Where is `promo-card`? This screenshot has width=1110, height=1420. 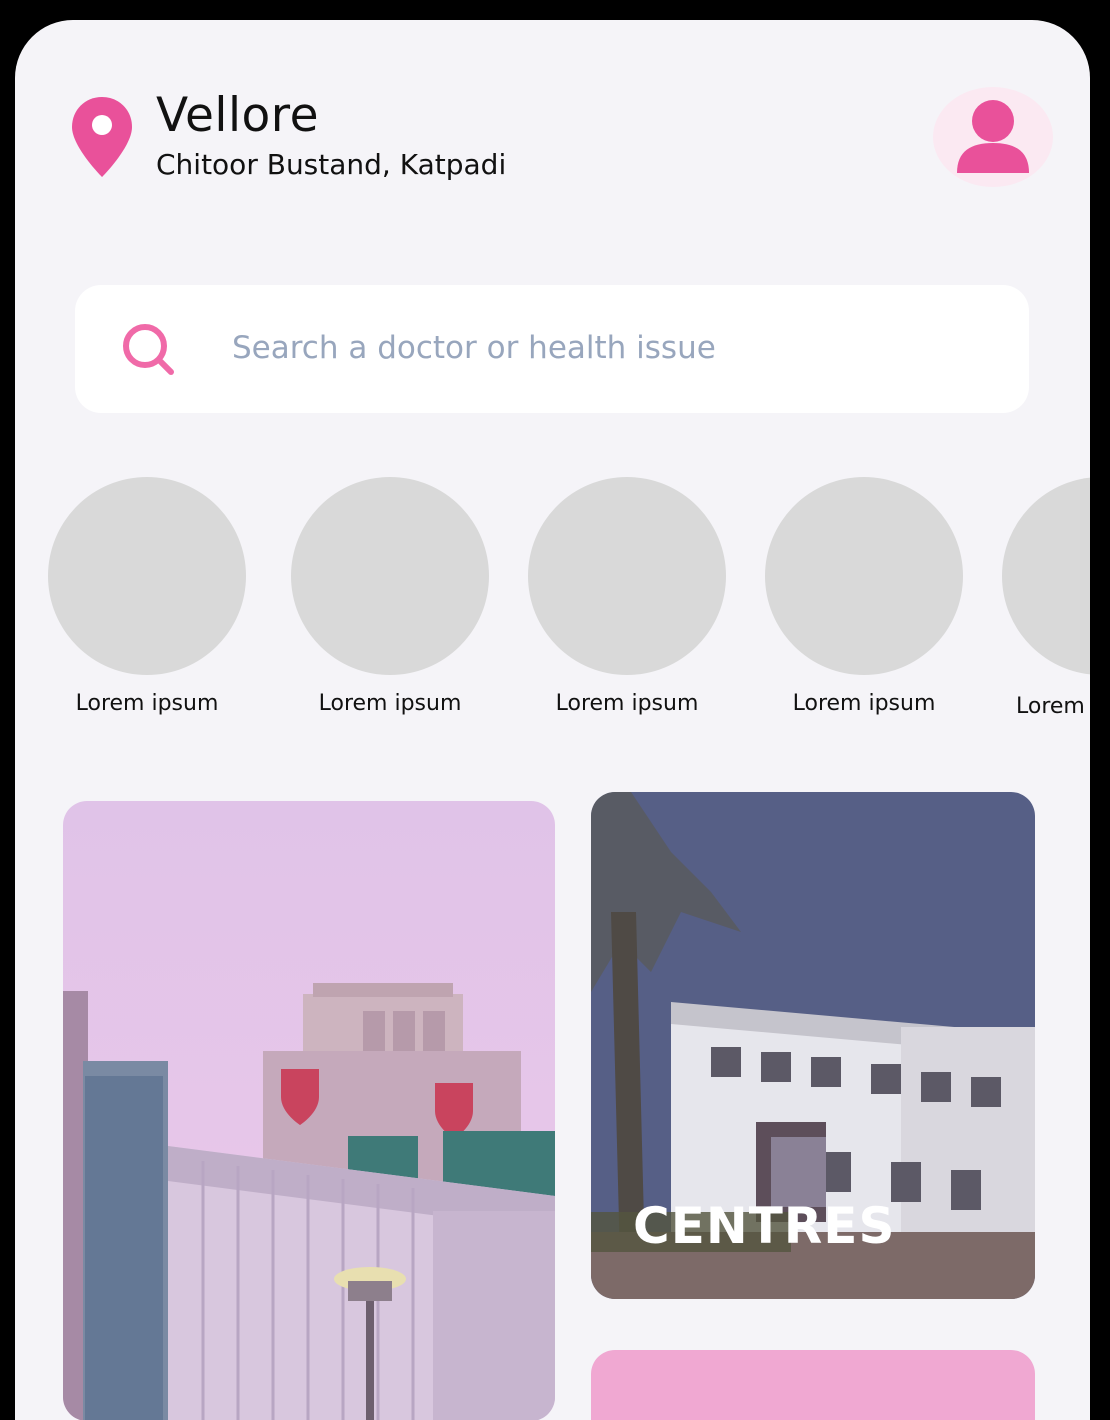
promo-card is located at coordinates (813, 1385).